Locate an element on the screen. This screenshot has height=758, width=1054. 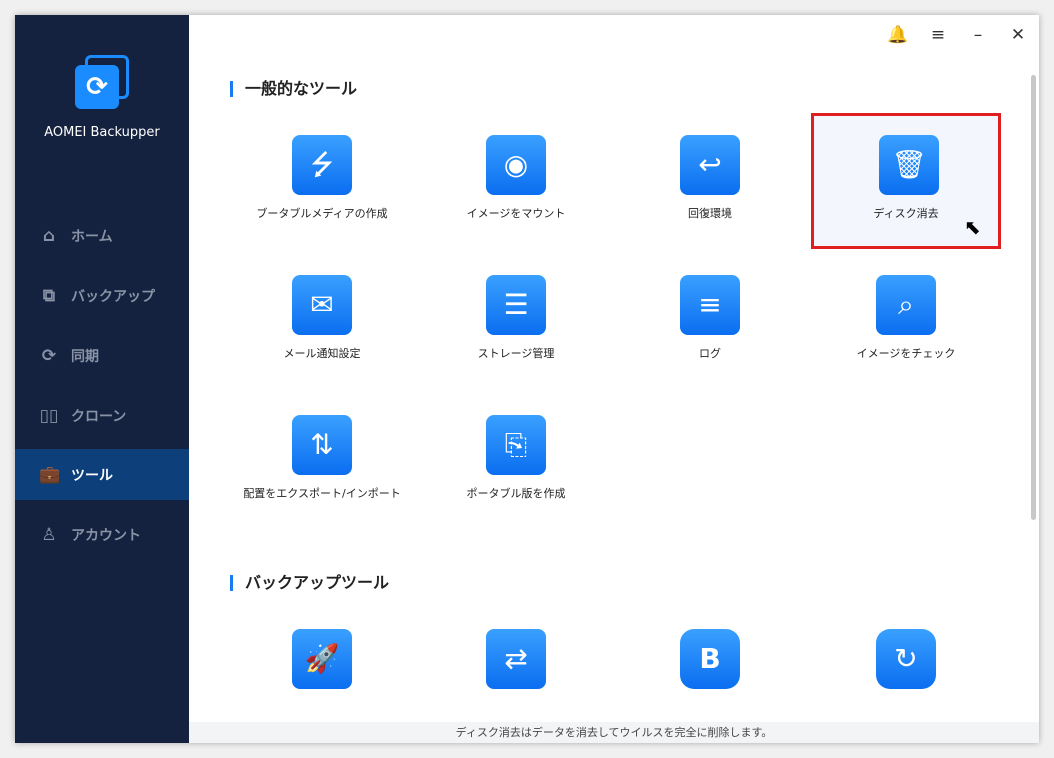
bell-icon: 🔔 is located at coordinates (898, 35).